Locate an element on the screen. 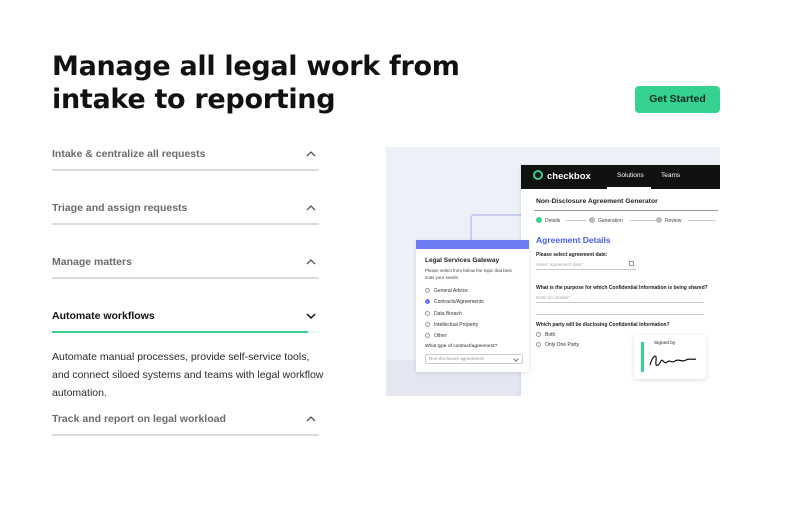 Image resolution: width=800 pixels, height=529 pixels. divider is located at coordinates (626, 210).